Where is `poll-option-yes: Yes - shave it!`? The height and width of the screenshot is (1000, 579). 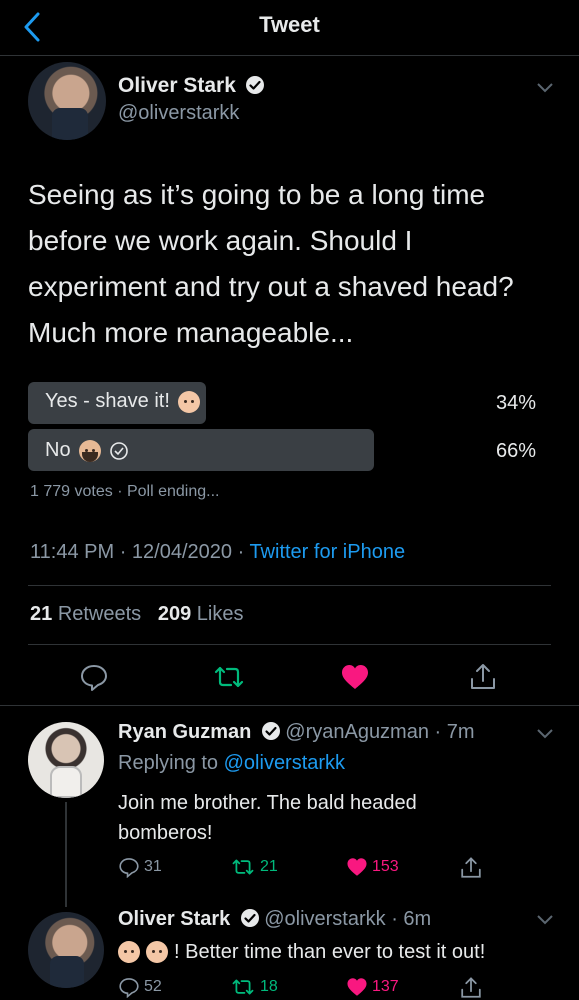
poll-option-yes: Yes - shave it! is located at coordinates (122, 401).